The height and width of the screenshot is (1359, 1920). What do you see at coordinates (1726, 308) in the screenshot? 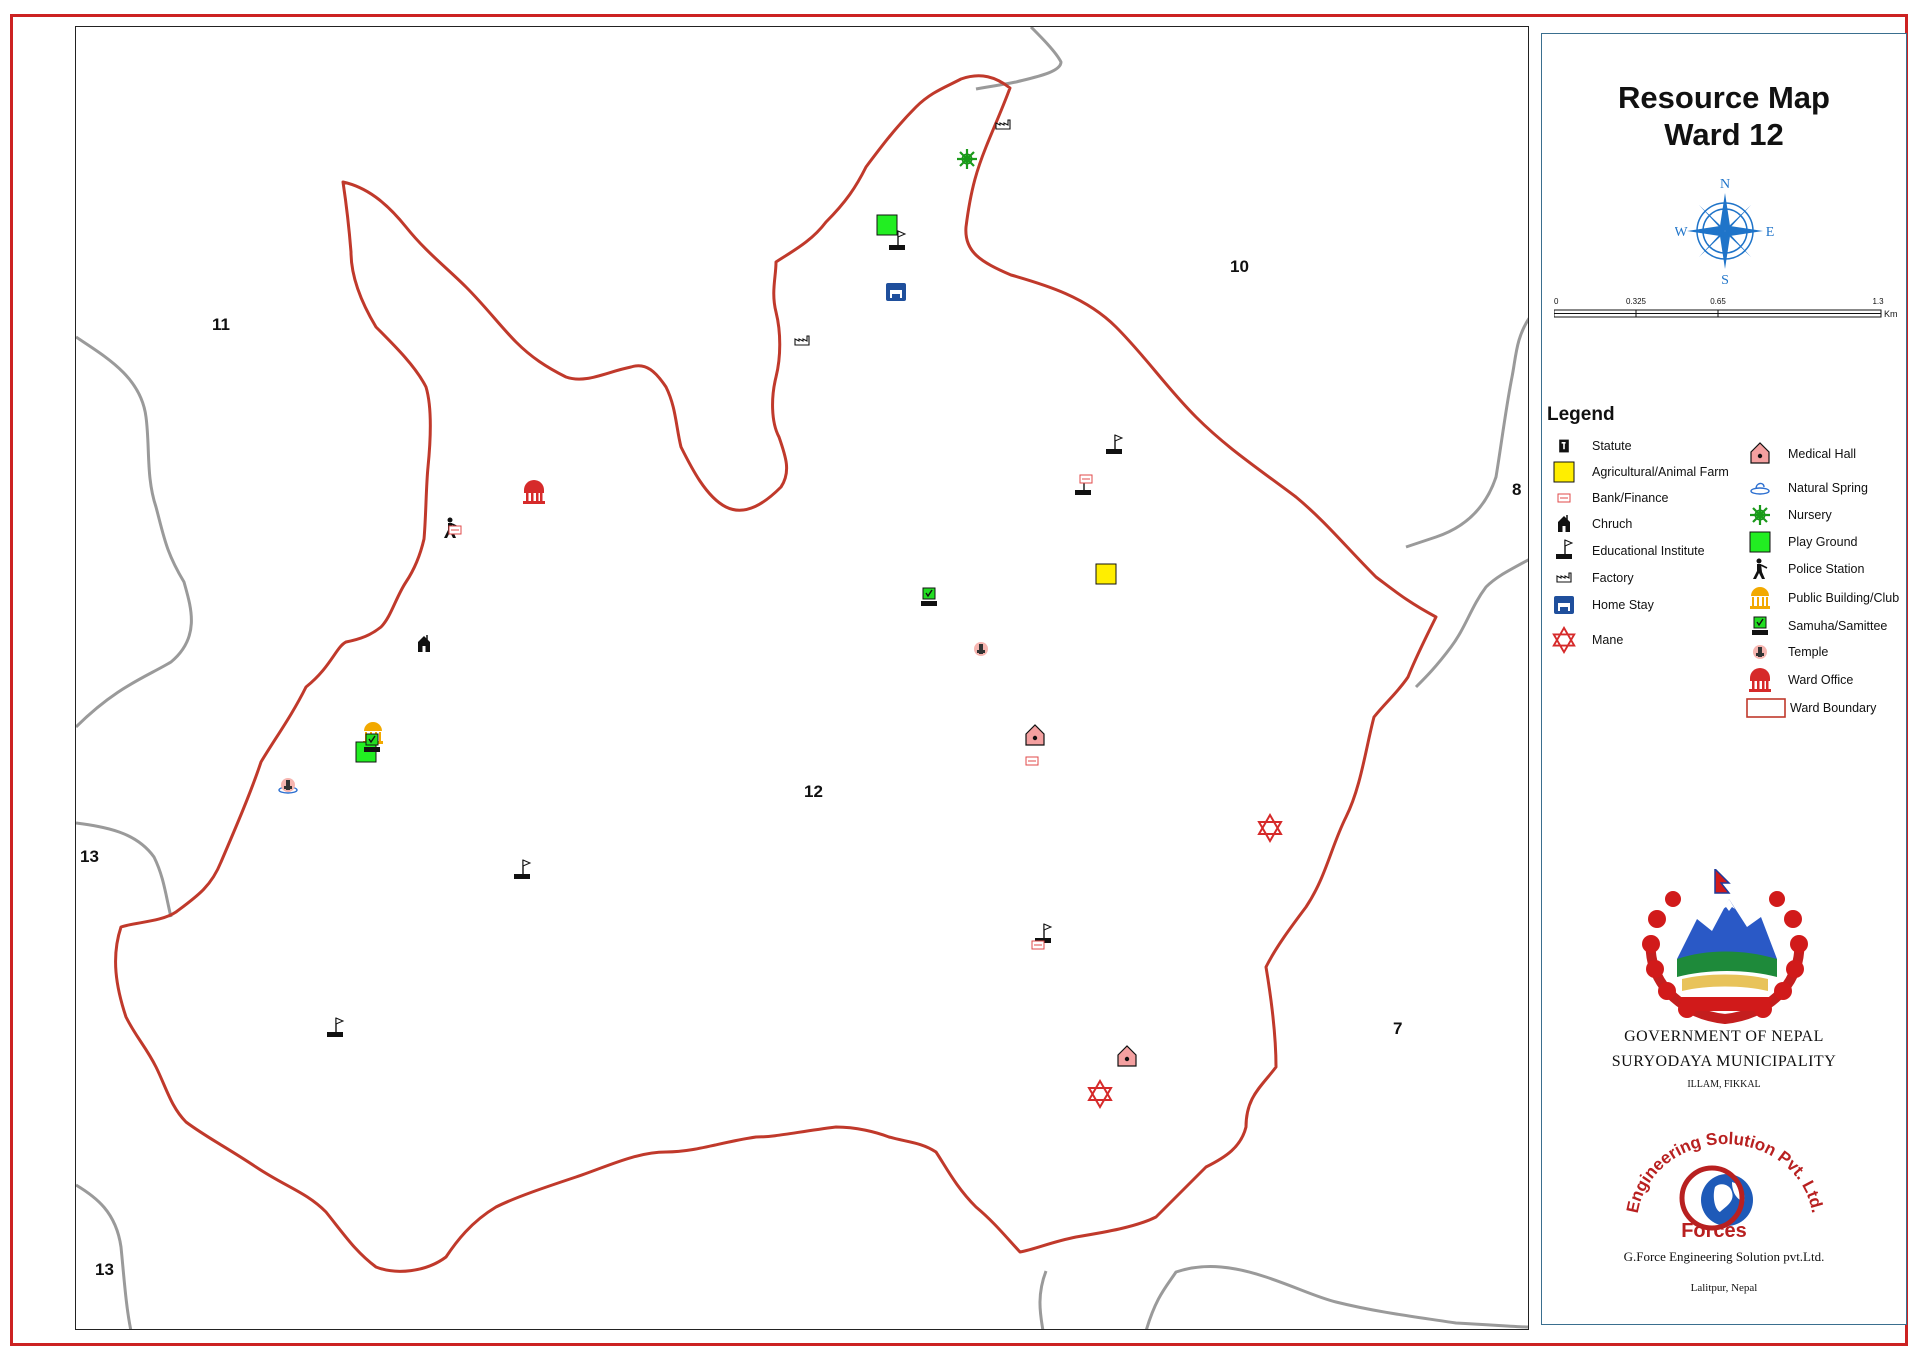
I see `scale-bar: 0 0.325 0.65 1.3 Km` at bounding box center [1726, 308].